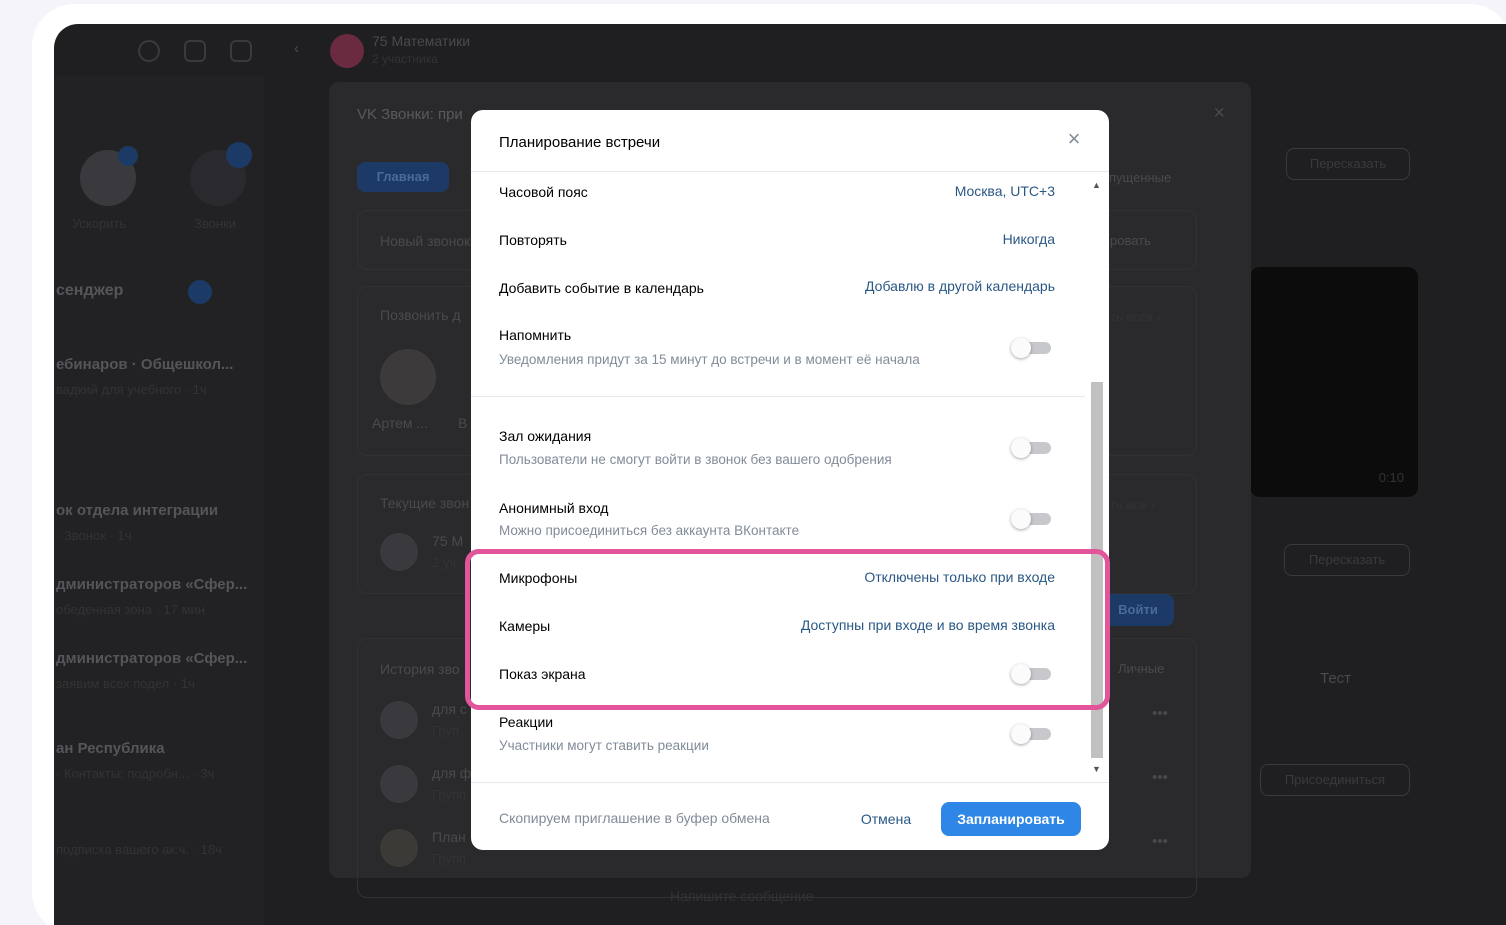 This screenshot has height=925, width=1506. What do you see at coordinates (425, 241) in the screenshot?
I see `new-call-label: Новый звонок` at bounding box center [425, 241].